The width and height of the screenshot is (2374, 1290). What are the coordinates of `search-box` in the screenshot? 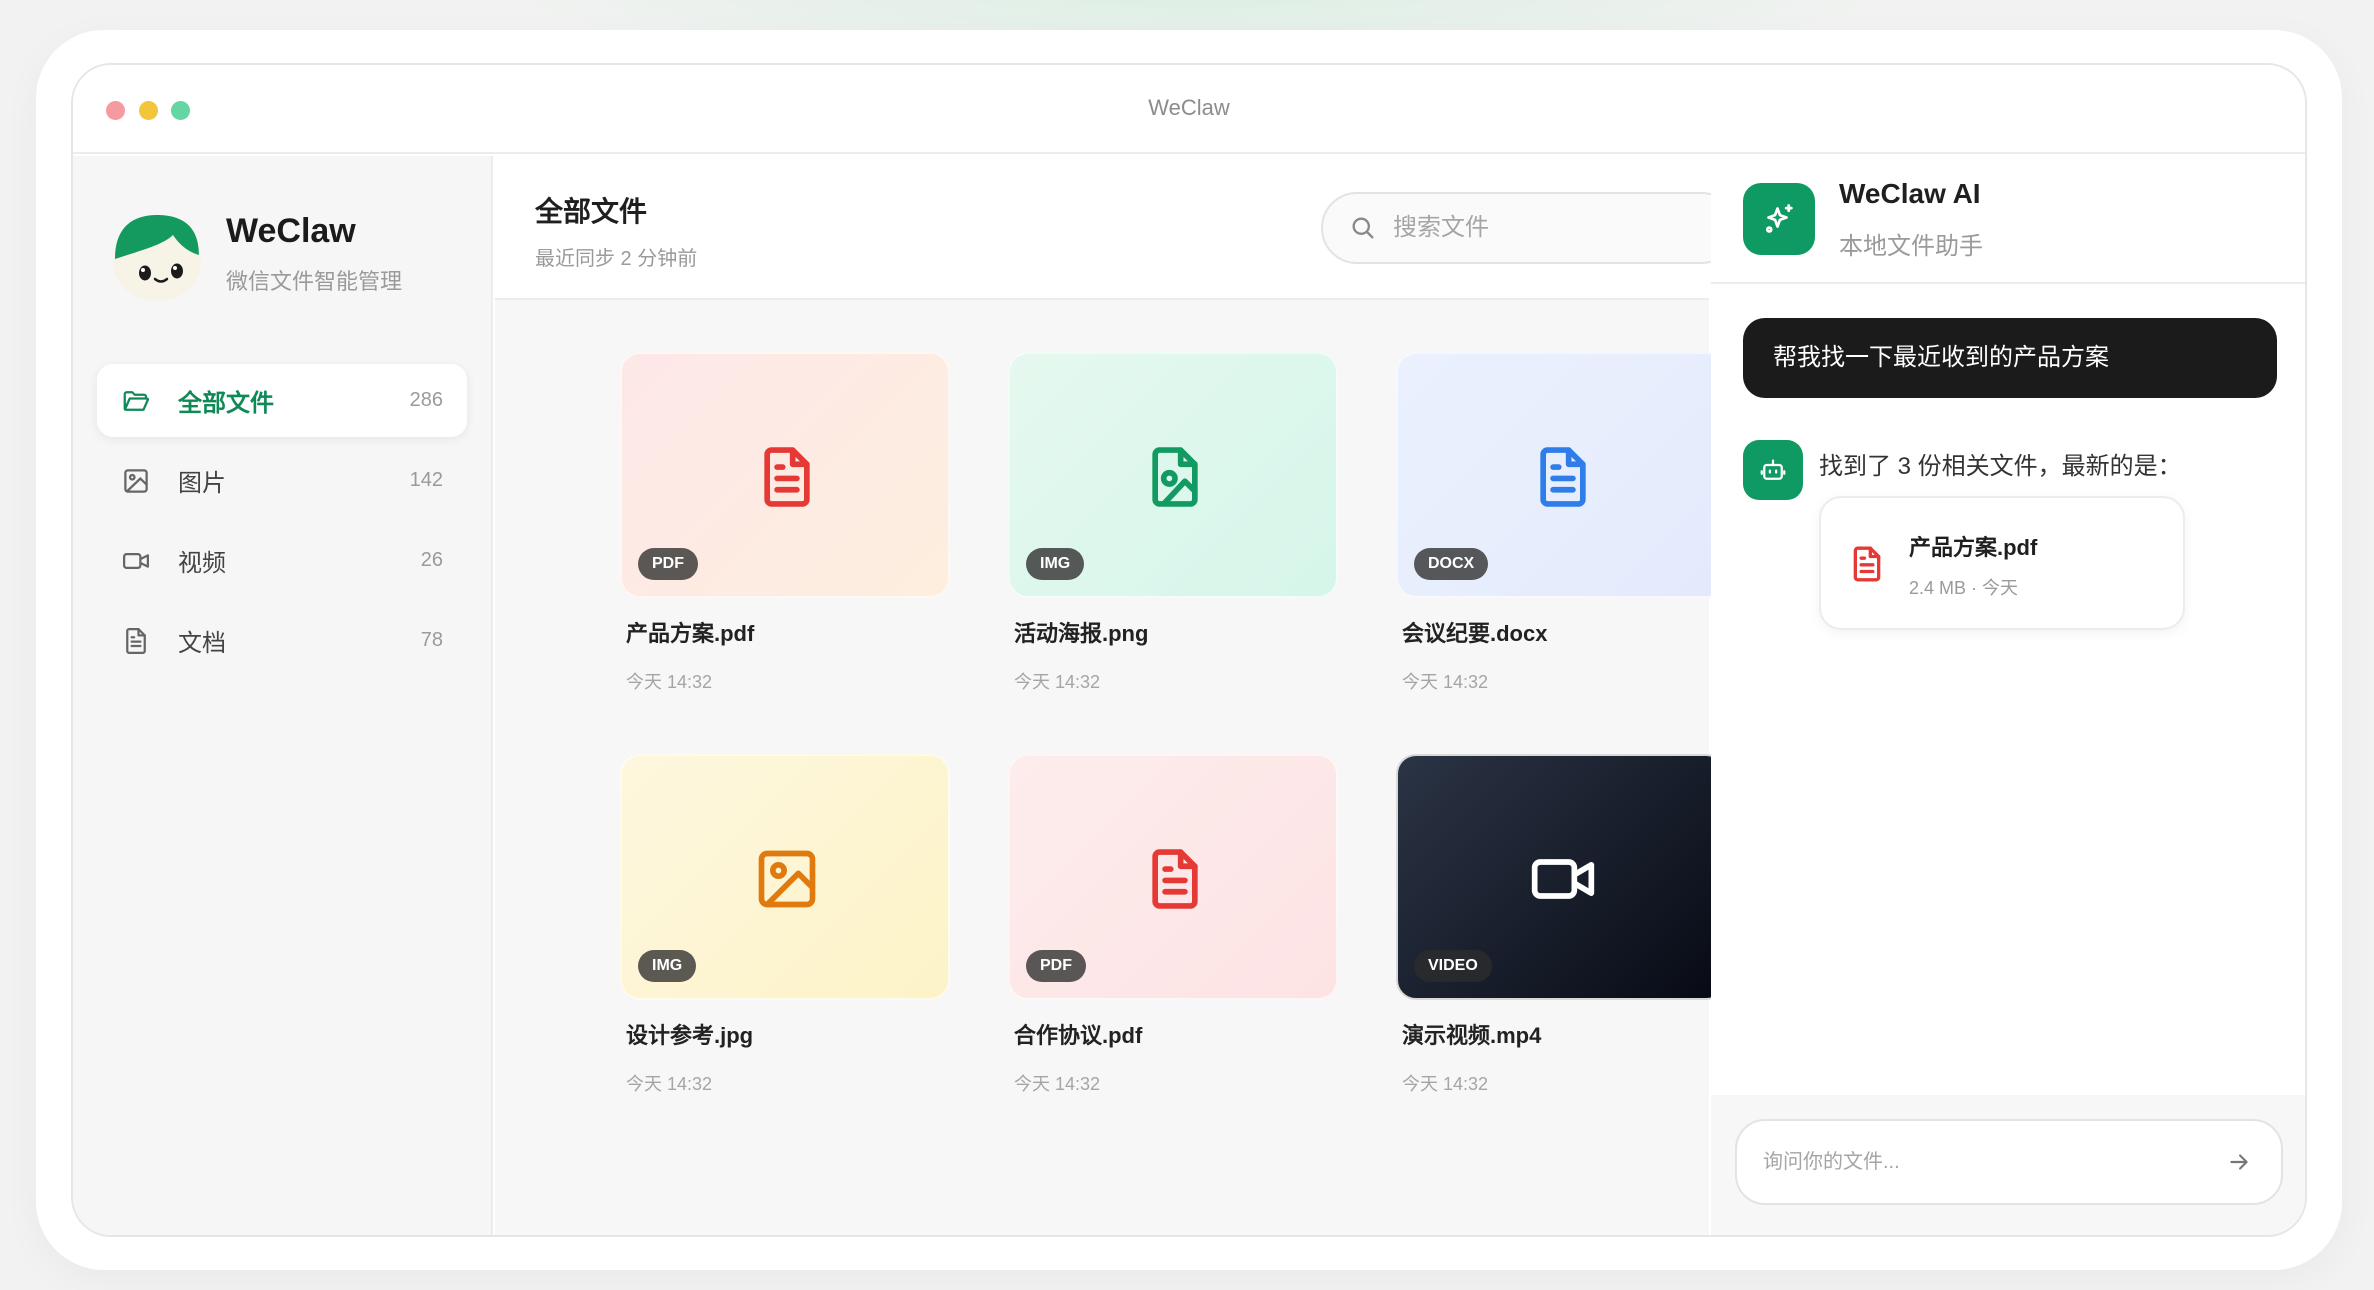 It's located at (1529, 228).